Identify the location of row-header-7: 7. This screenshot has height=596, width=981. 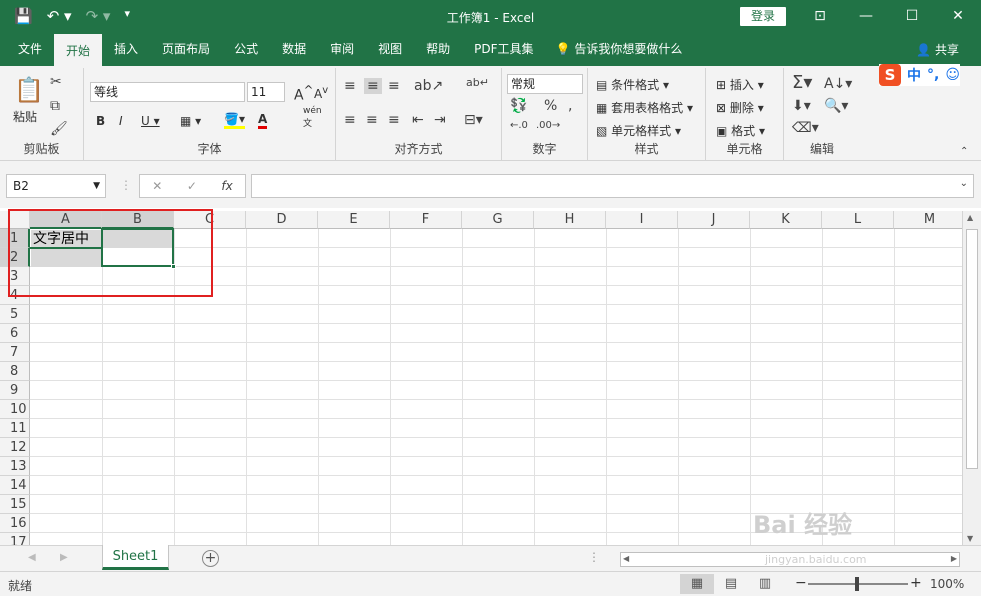
(15, 352).